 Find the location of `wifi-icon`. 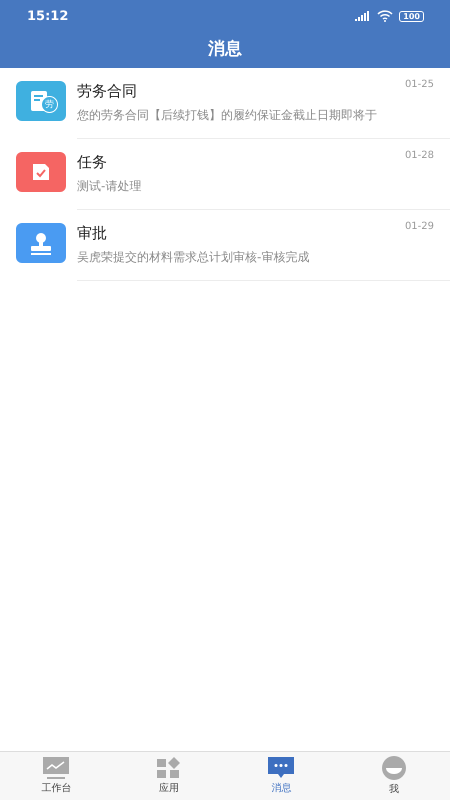

wifi-icon is located at coordinates (385, 16).